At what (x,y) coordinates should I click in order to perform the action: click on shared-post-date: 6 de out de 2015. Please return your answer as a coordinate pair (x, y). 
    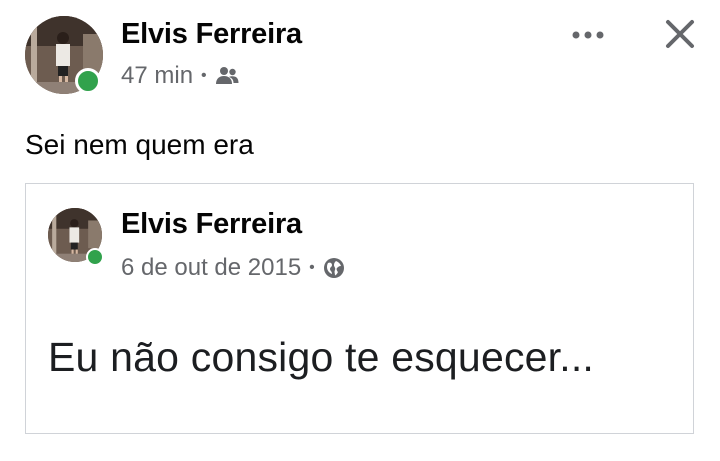
    Looking at the image, I should click on (211, 268).